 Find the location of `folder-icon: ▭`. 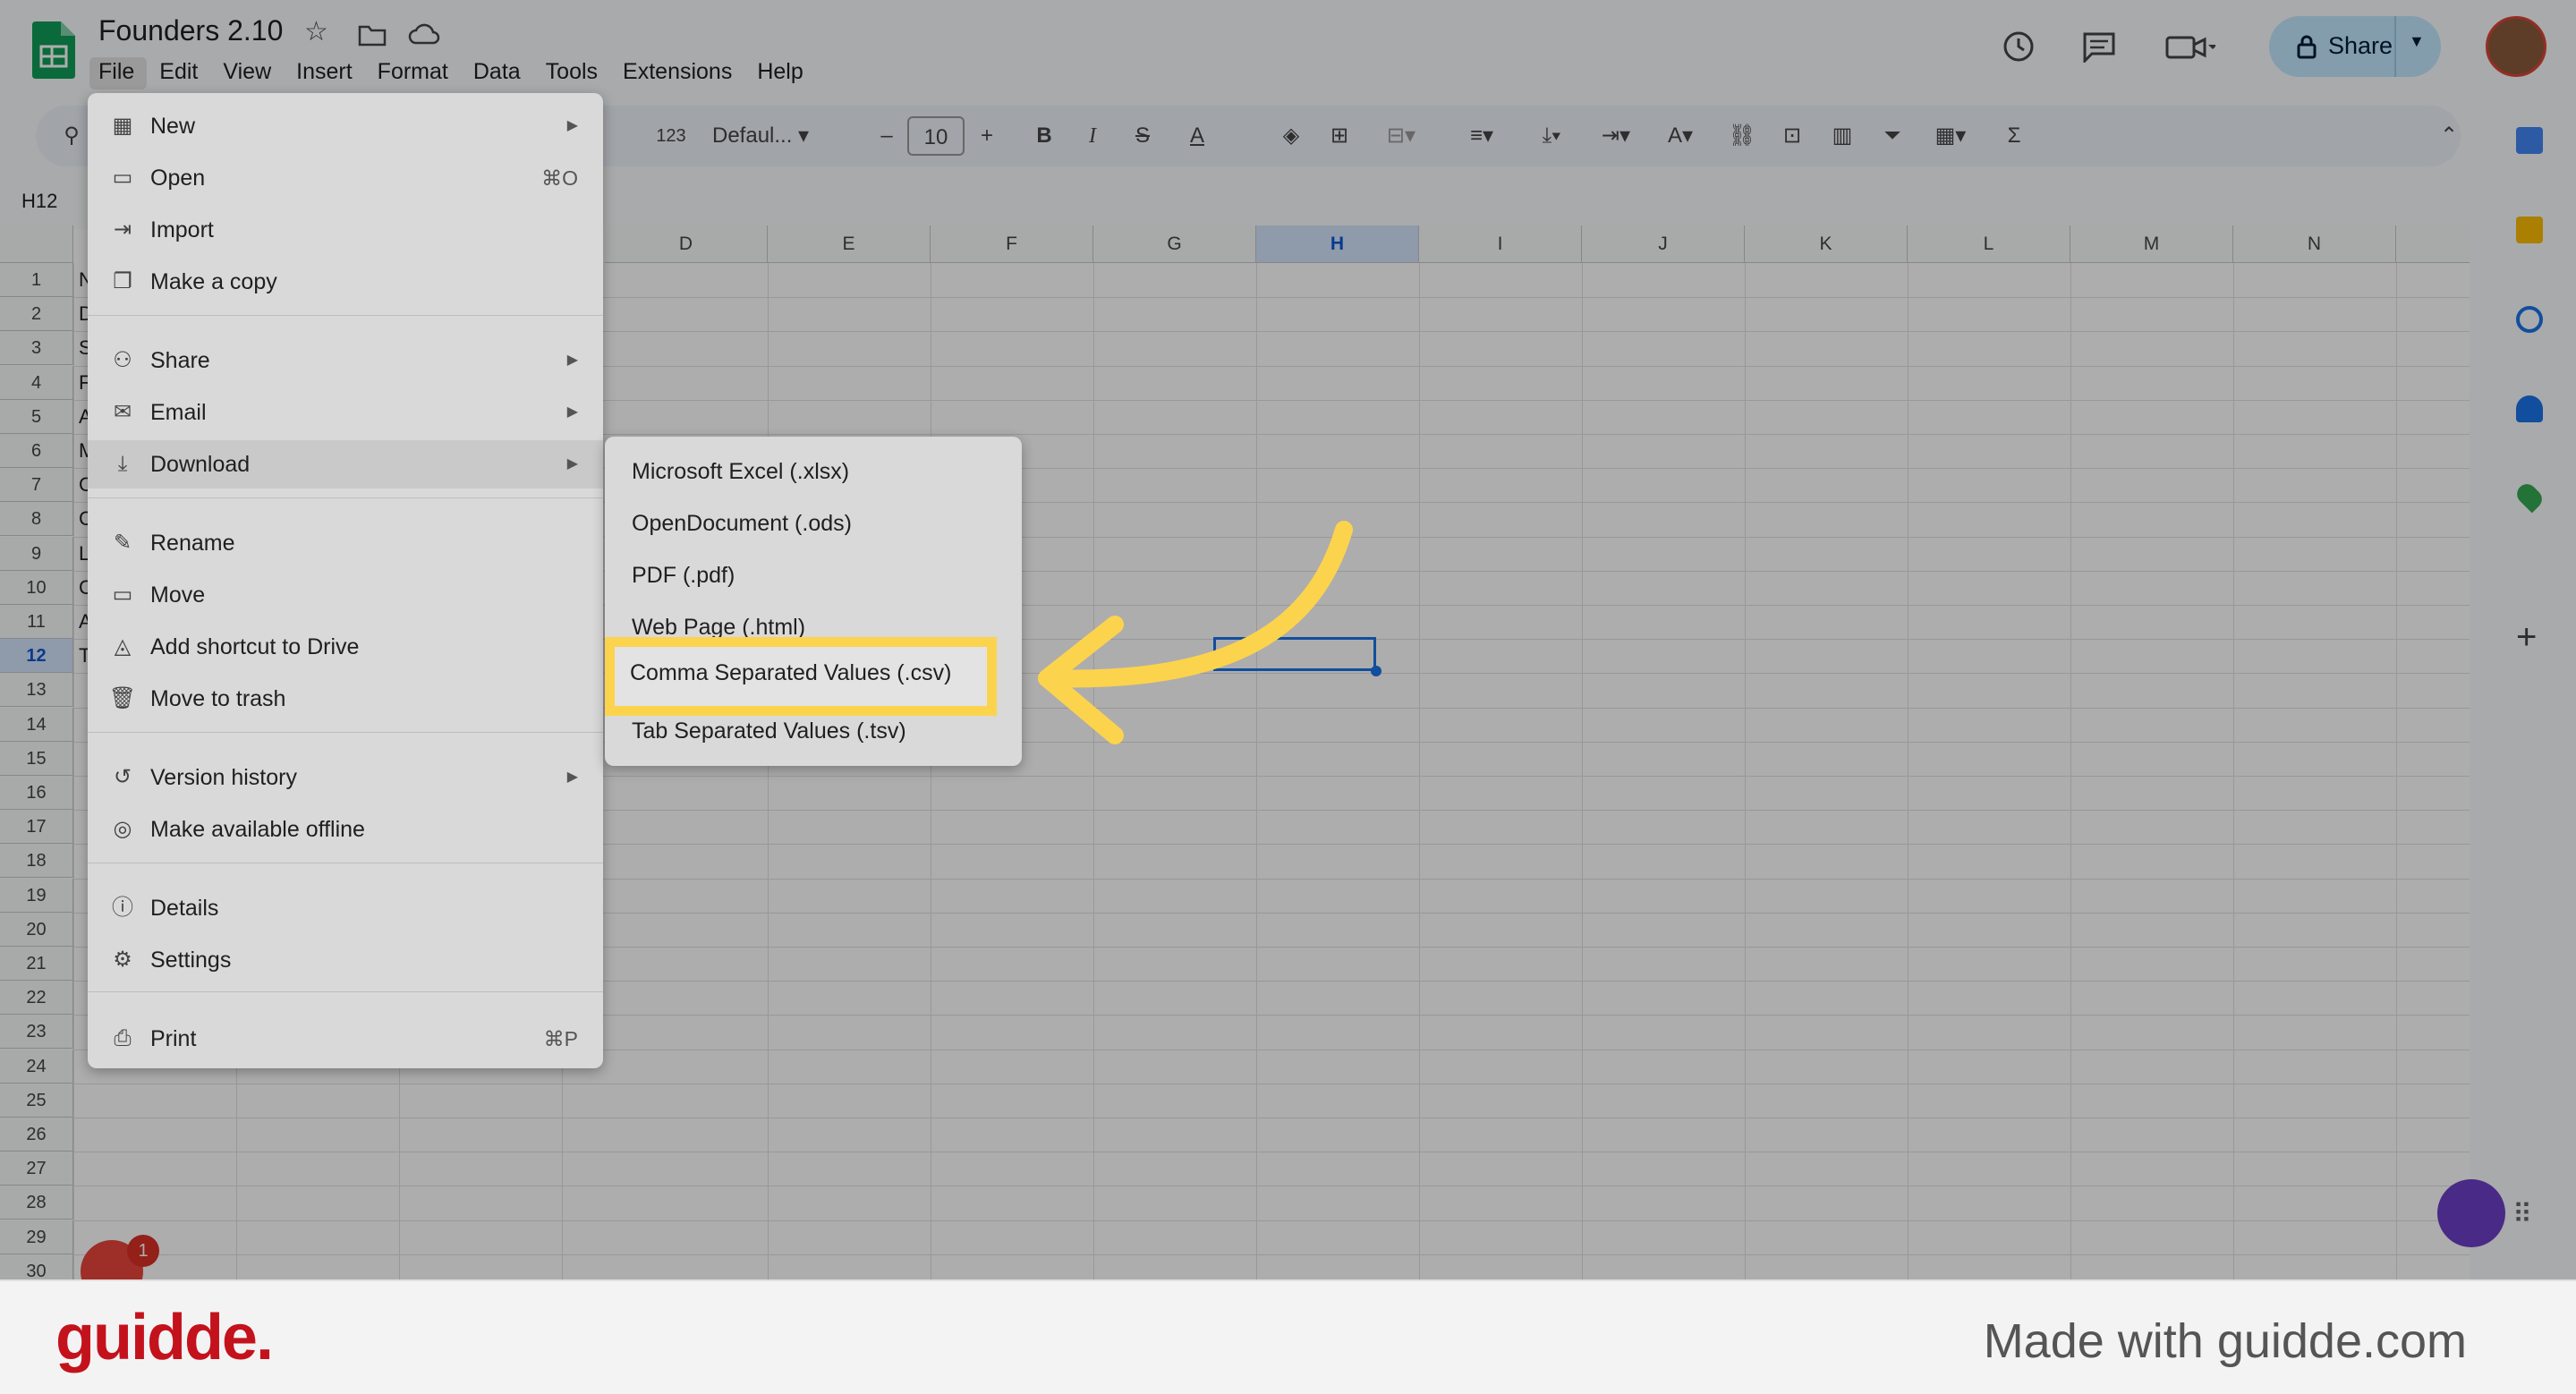

folder-icon: ▭ is located at coordinates (122, 178).